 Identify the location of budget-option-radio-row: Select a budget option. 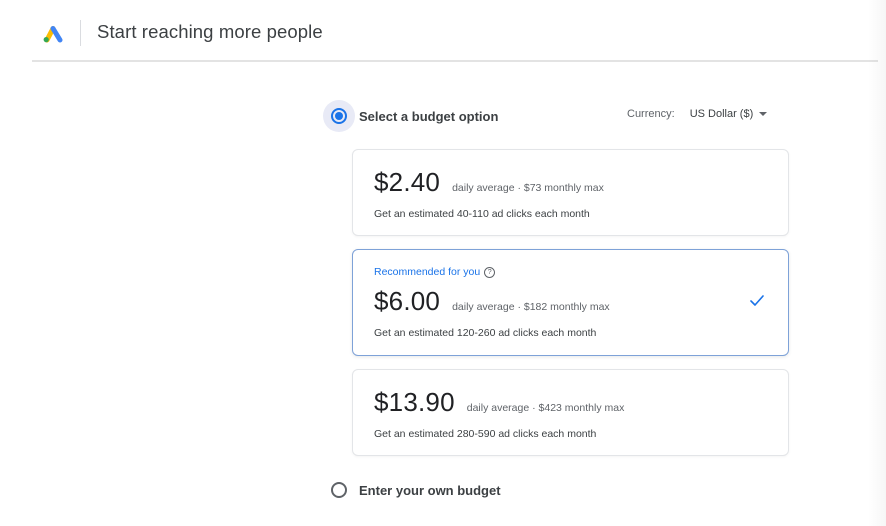
(410, 116).